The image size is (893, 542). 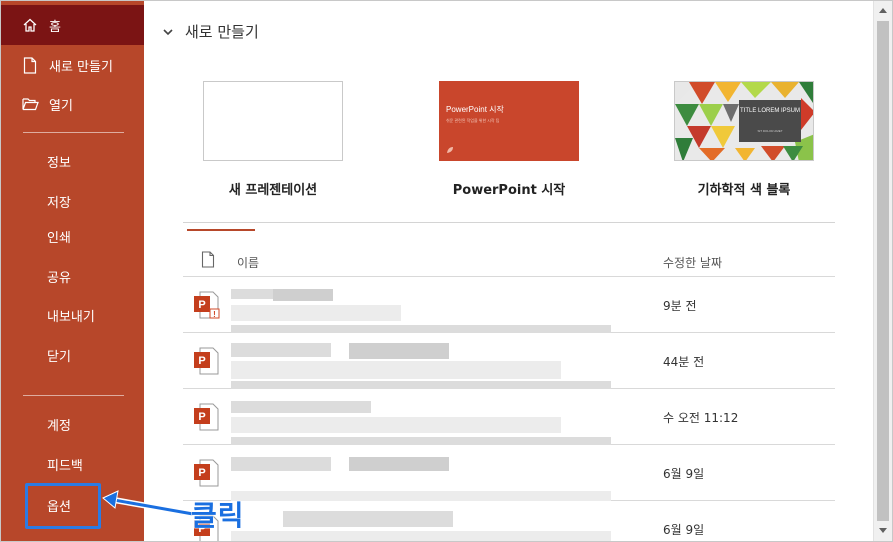 I want to click on leaf-icon, so click(x=450, y=150).